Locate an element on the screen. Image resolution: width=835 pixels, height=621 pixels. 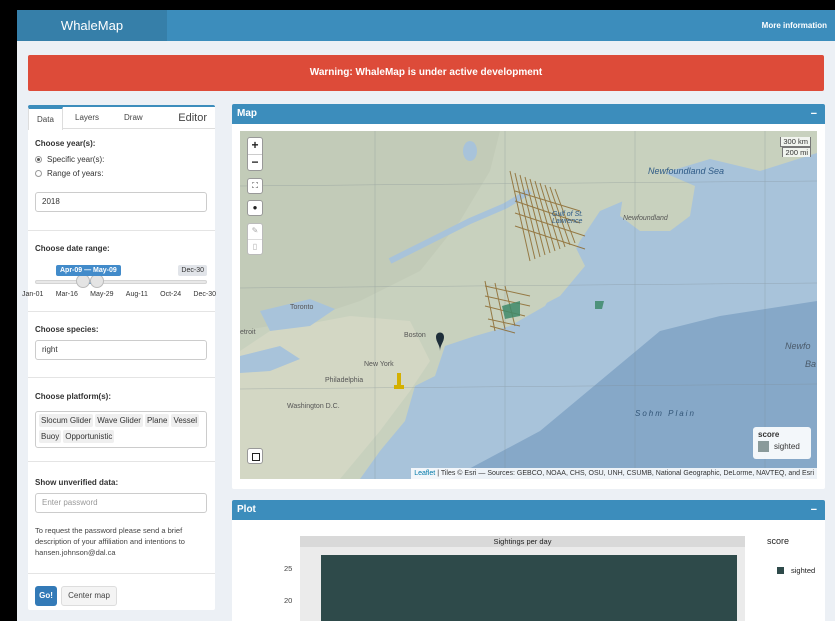
legend-swatch is located at coordinates (763, 446).